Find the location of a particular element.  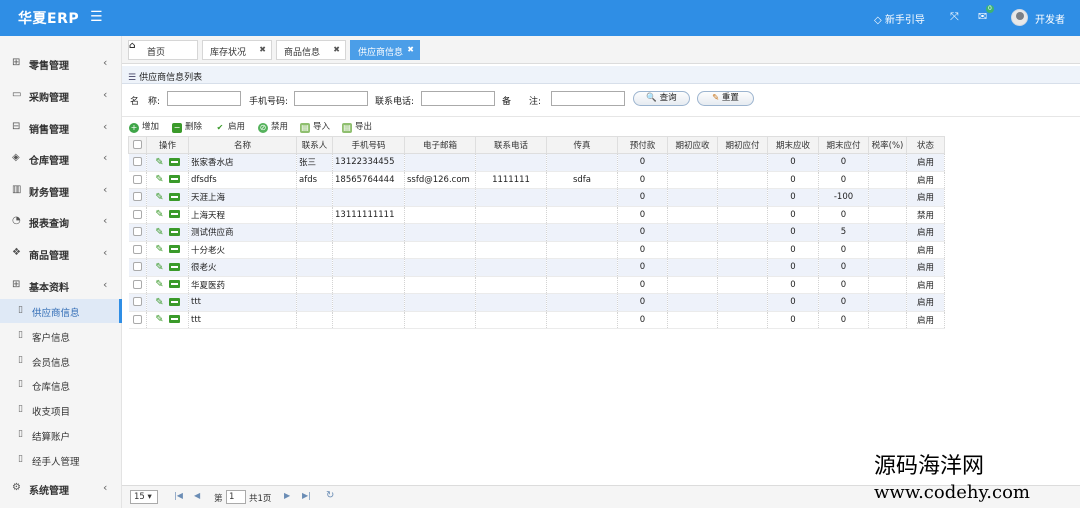

column-header: 期初应收 is located at coordinates (692, 145).